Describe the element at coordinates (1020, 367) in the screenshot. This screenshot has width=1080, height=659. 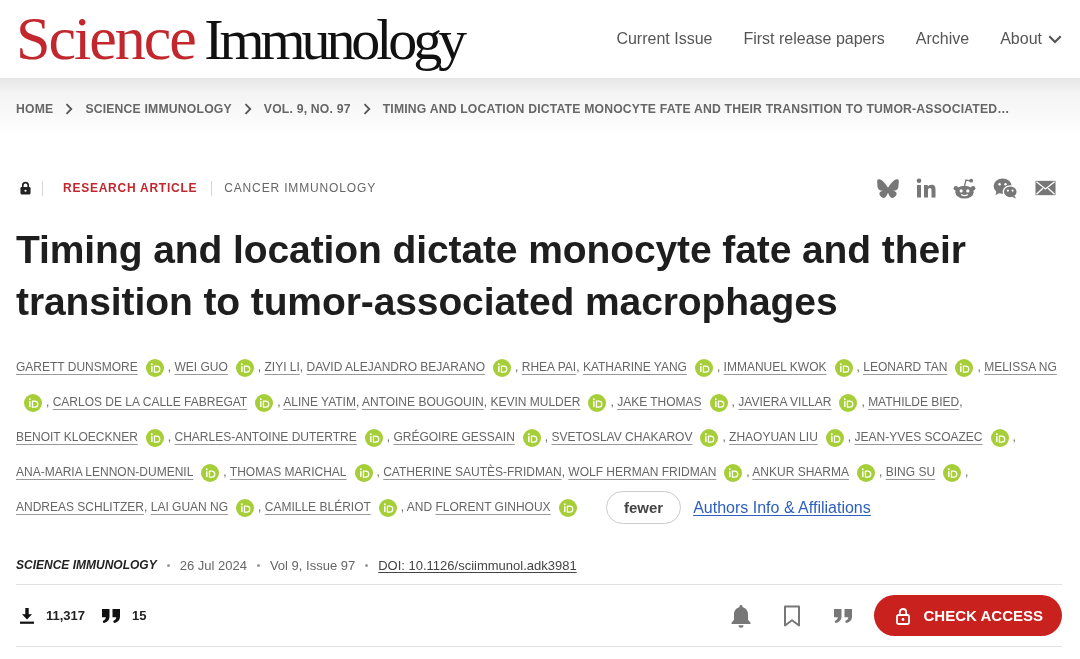
I see `author-link: MELISSA NG` at that location.